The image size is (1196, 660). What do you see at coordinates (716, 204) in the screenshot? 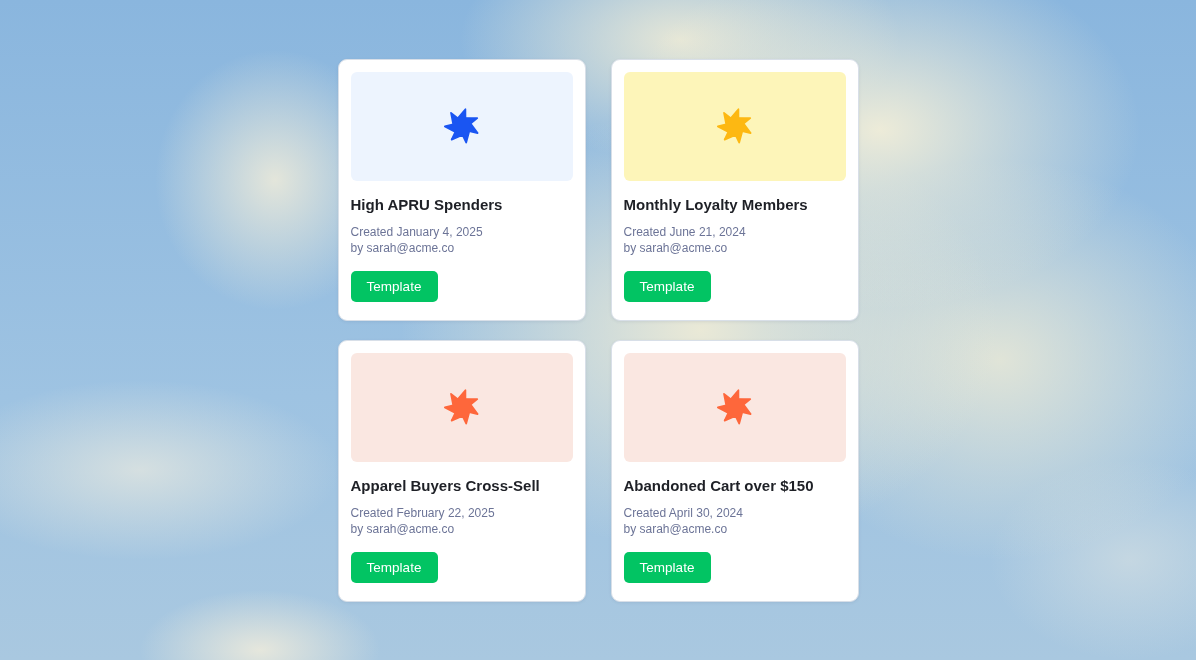
I see `card-title: Monthly Loyalty Members` at bounding box center [716, 204].